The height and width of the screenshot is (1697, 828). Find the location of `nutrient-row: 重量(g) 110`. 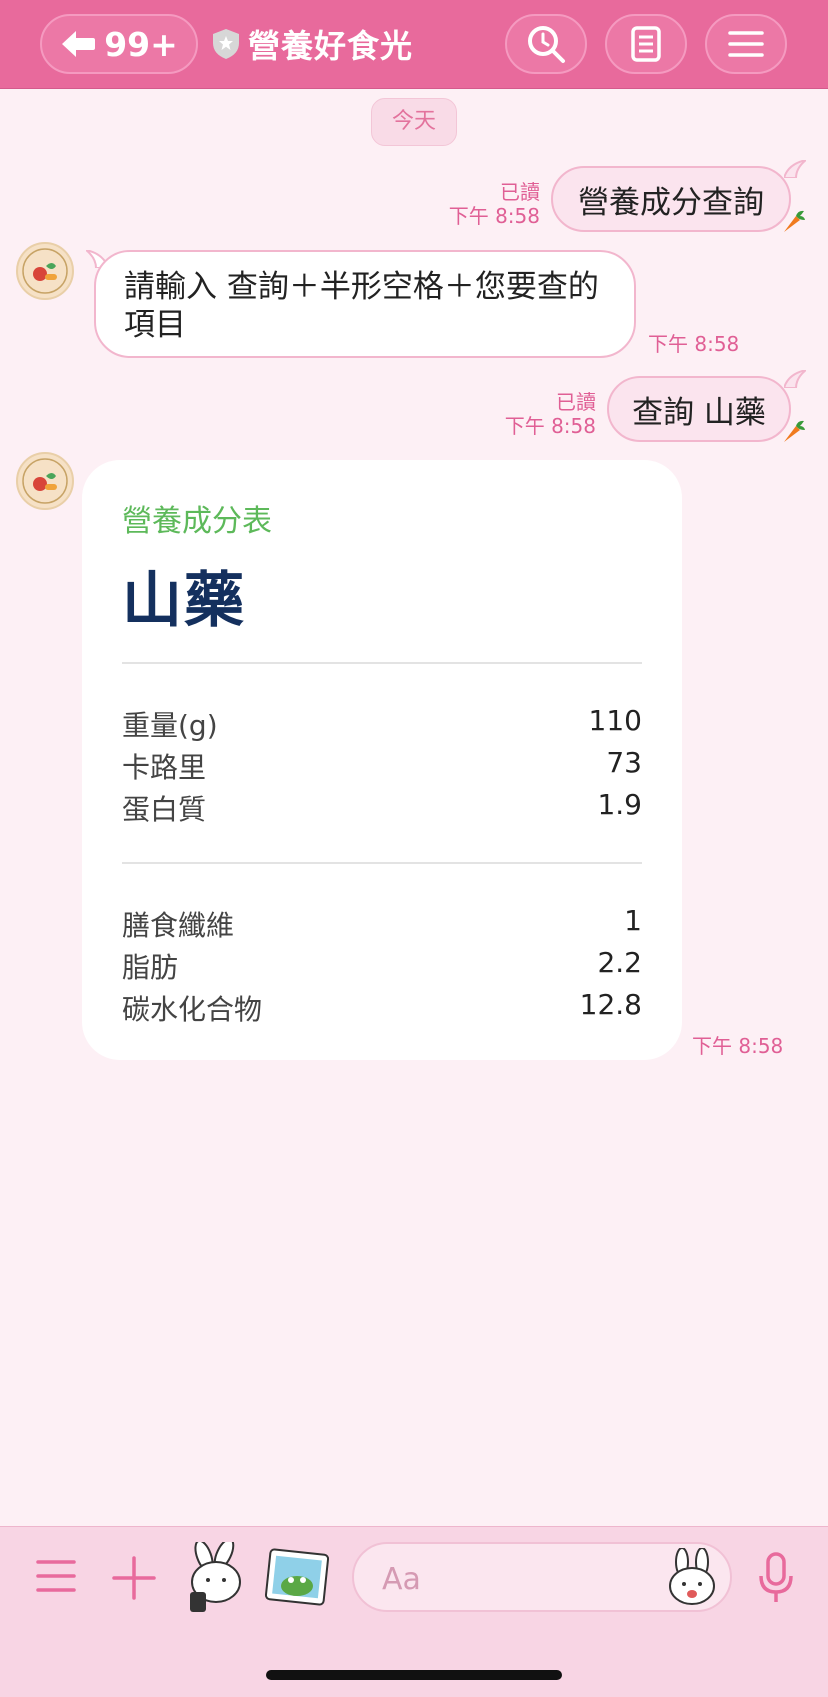

nutrient-row: 重量(g) 110 is located at coordinates (382, 725).